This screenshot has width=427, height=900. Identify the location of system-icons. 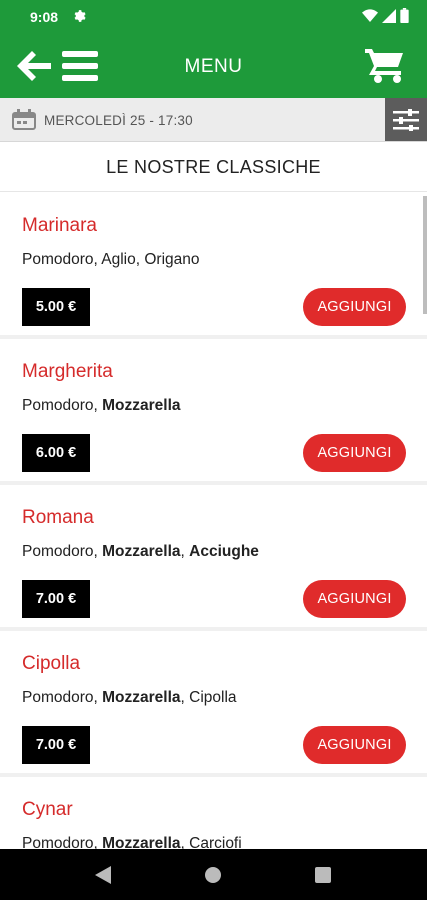
(385, 15).